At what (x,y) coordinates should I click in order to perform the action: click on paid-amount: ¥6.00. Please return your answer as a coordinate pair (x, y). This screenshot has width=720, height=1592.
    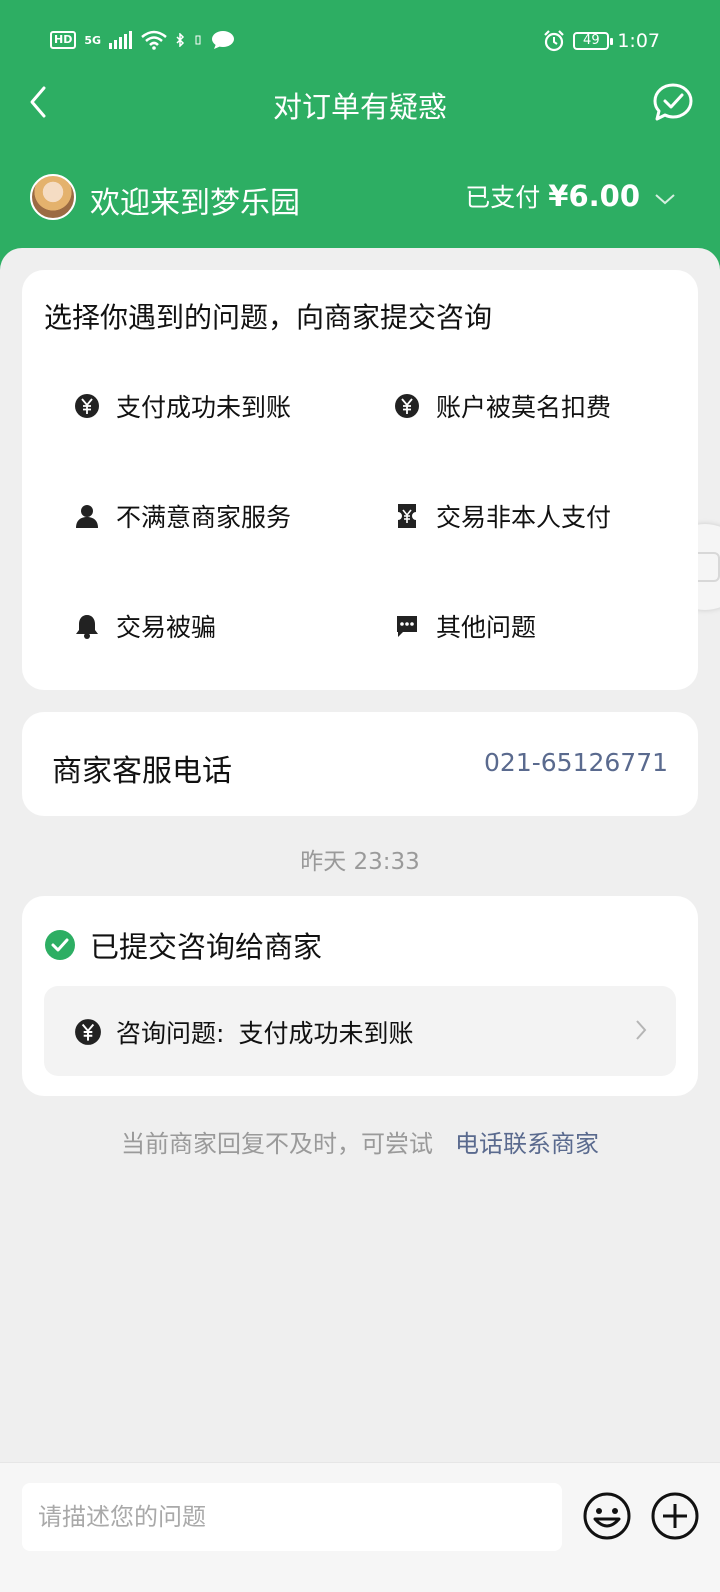
    Looking at the image, I should click on (594, 196).